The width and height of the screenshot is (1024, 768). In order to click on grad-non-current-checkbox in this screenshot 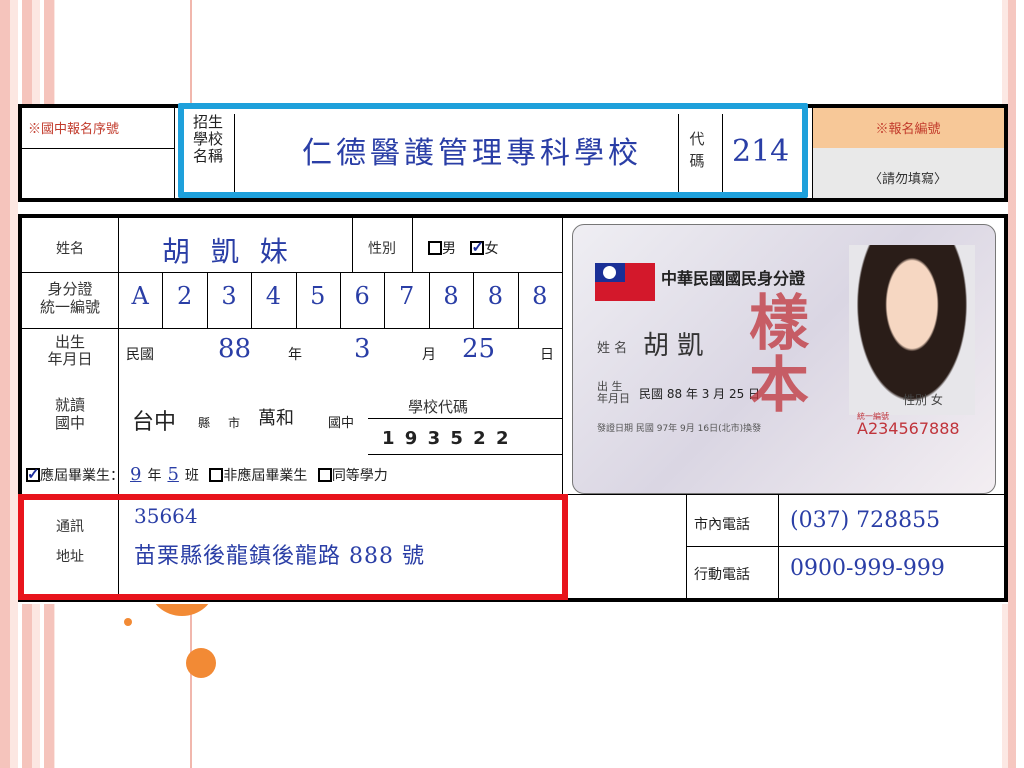, I will do `click(216, 475)`.